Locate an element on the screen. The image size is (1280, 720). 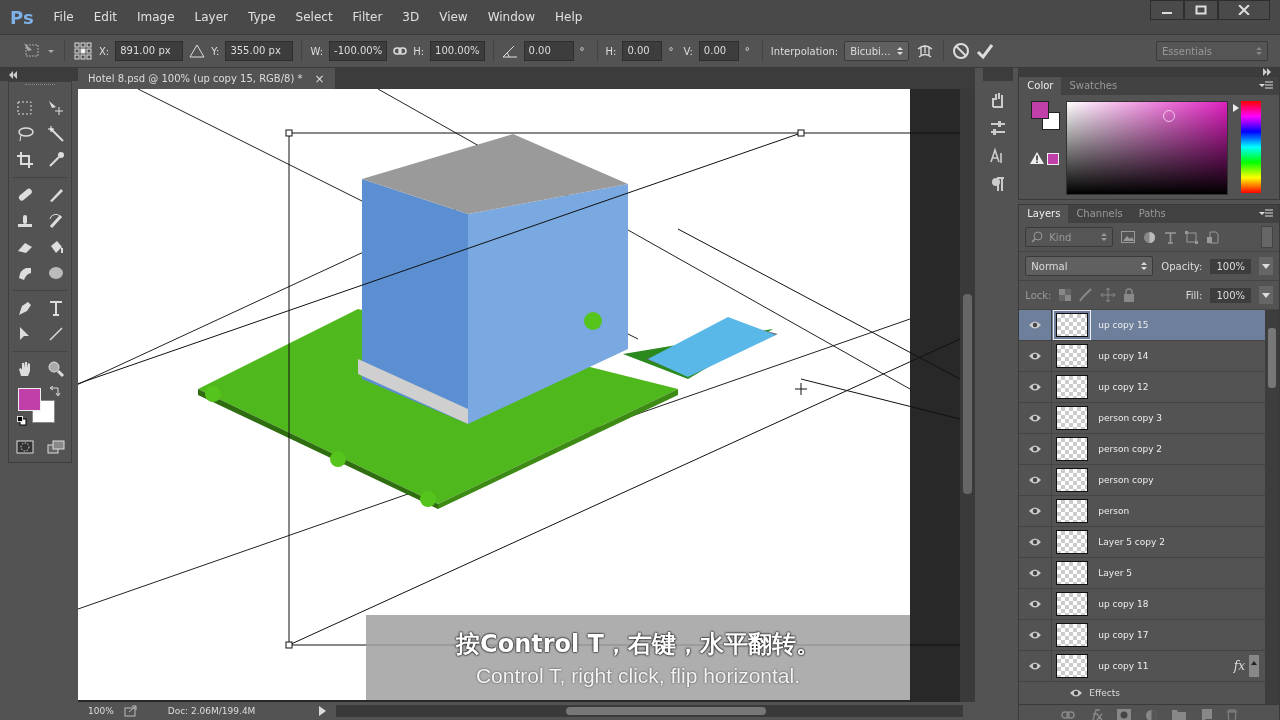
menu-item: Select is located at coordinates (314, 17).